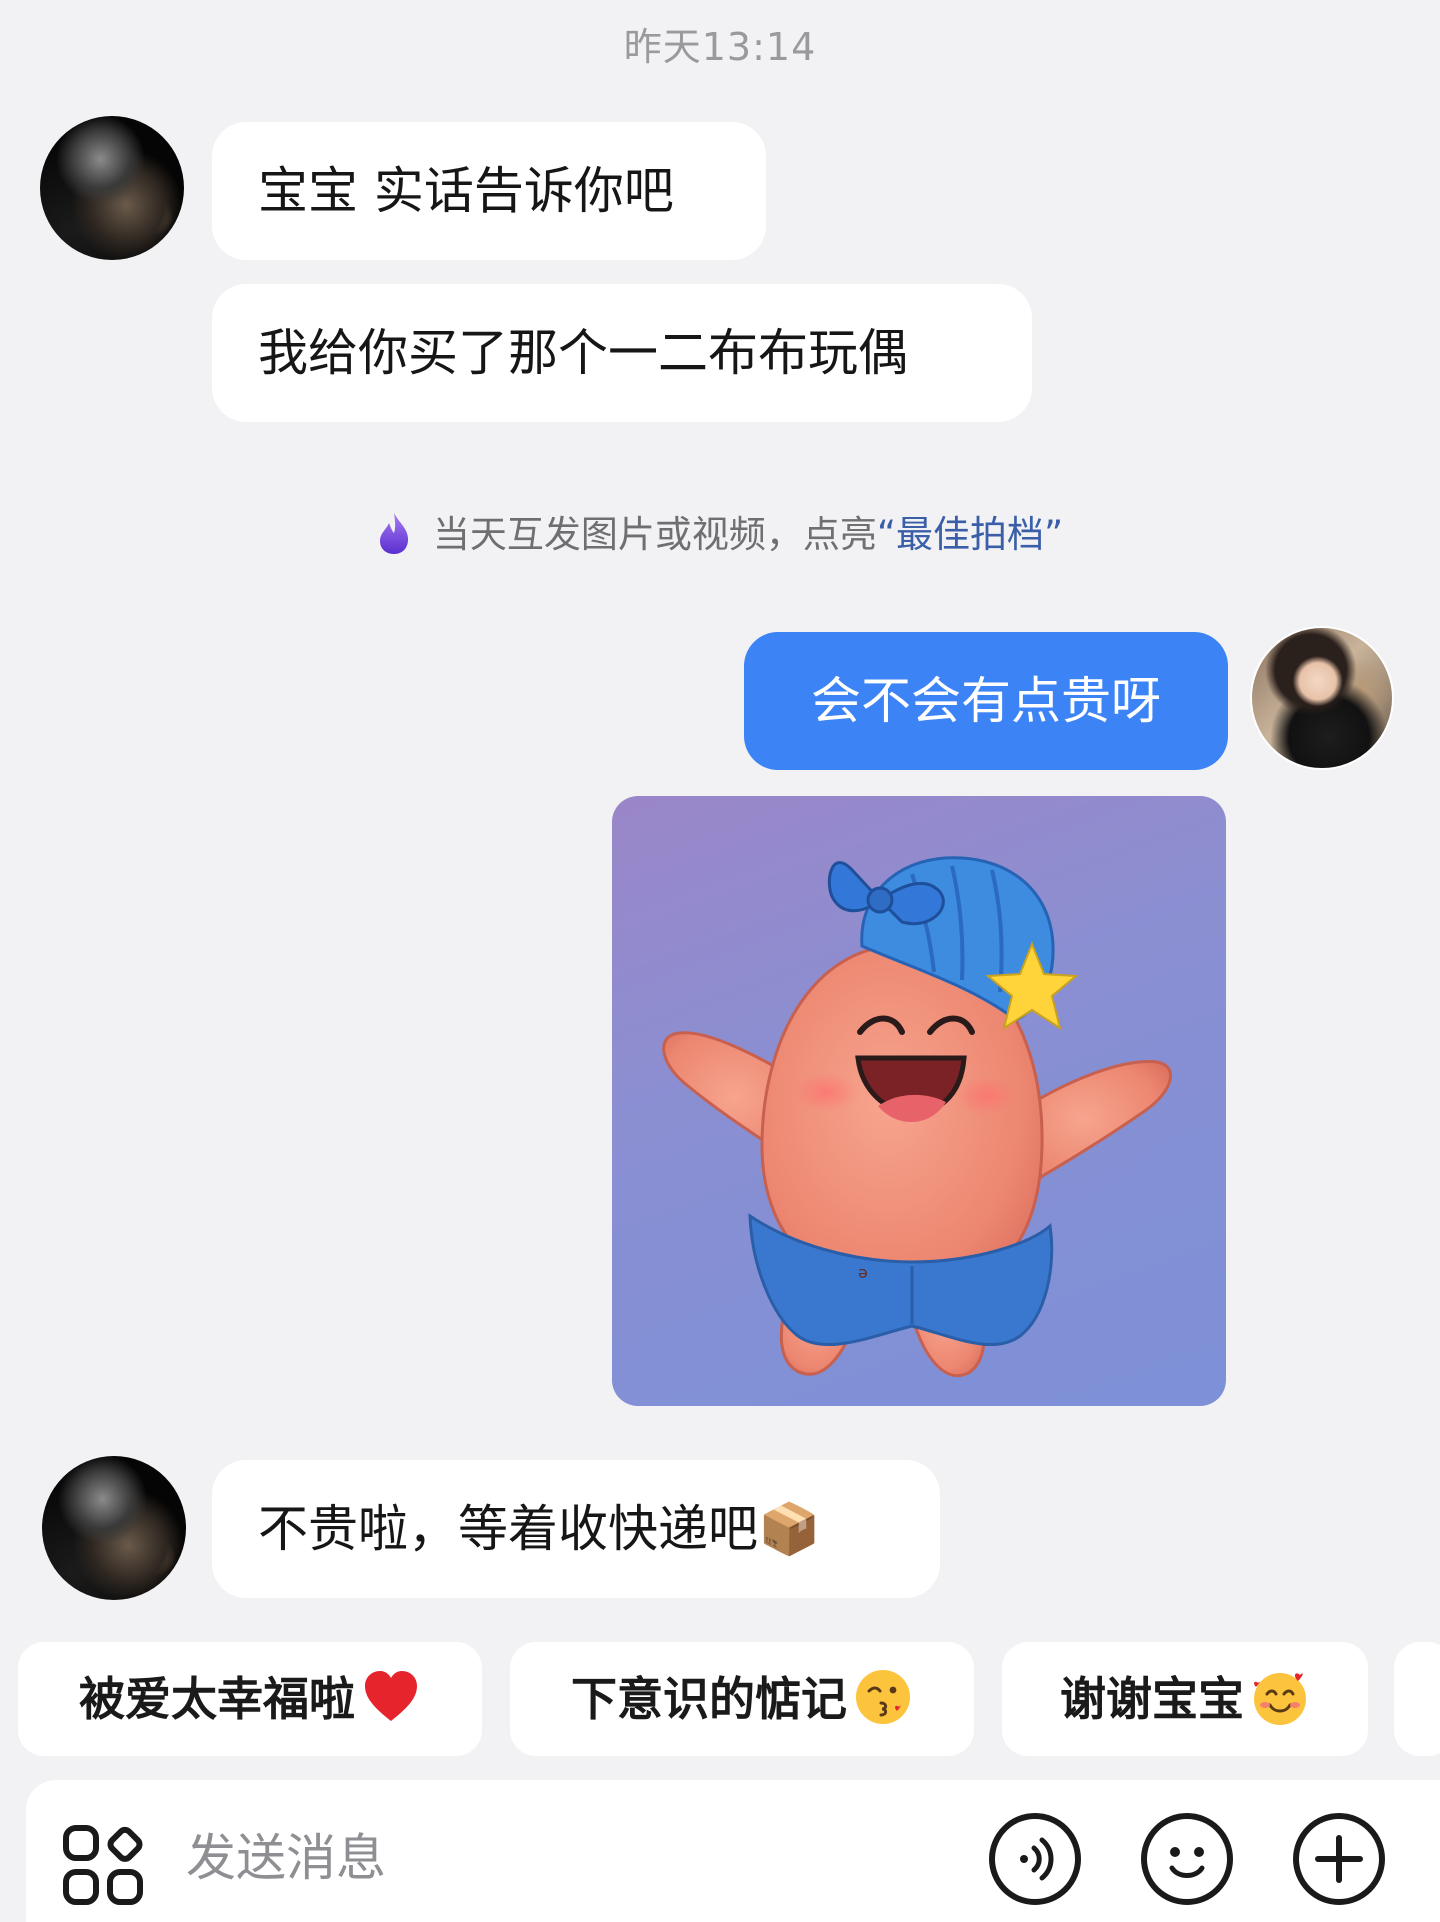 The width and height of the screenshot is (1440, 1922). What do you see at coordinates (104, 1866) in the screenshot?
I see `apps-grid-icon` at bounding box center [104, 1866].